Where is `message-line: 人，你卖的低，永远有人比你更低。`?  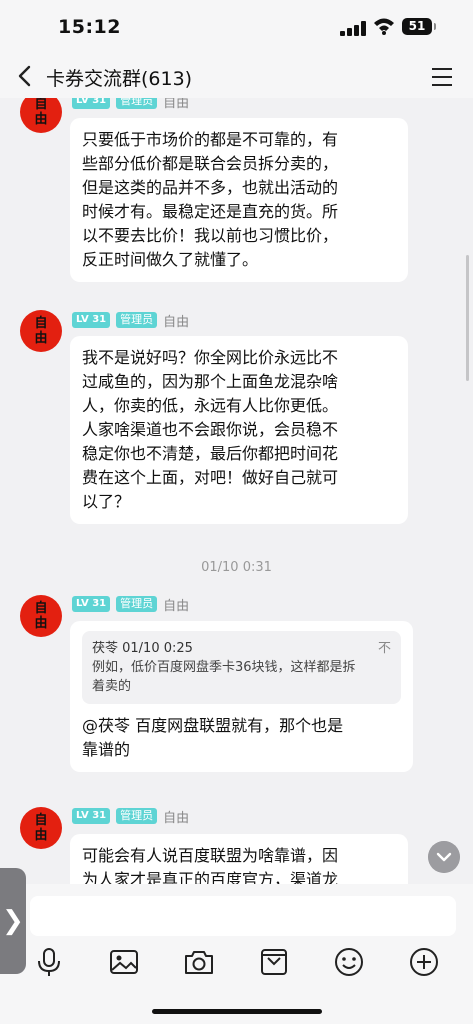
message-line: 人，你卖的低，永远有人比你更低。 is located at coordinates (210, 405).